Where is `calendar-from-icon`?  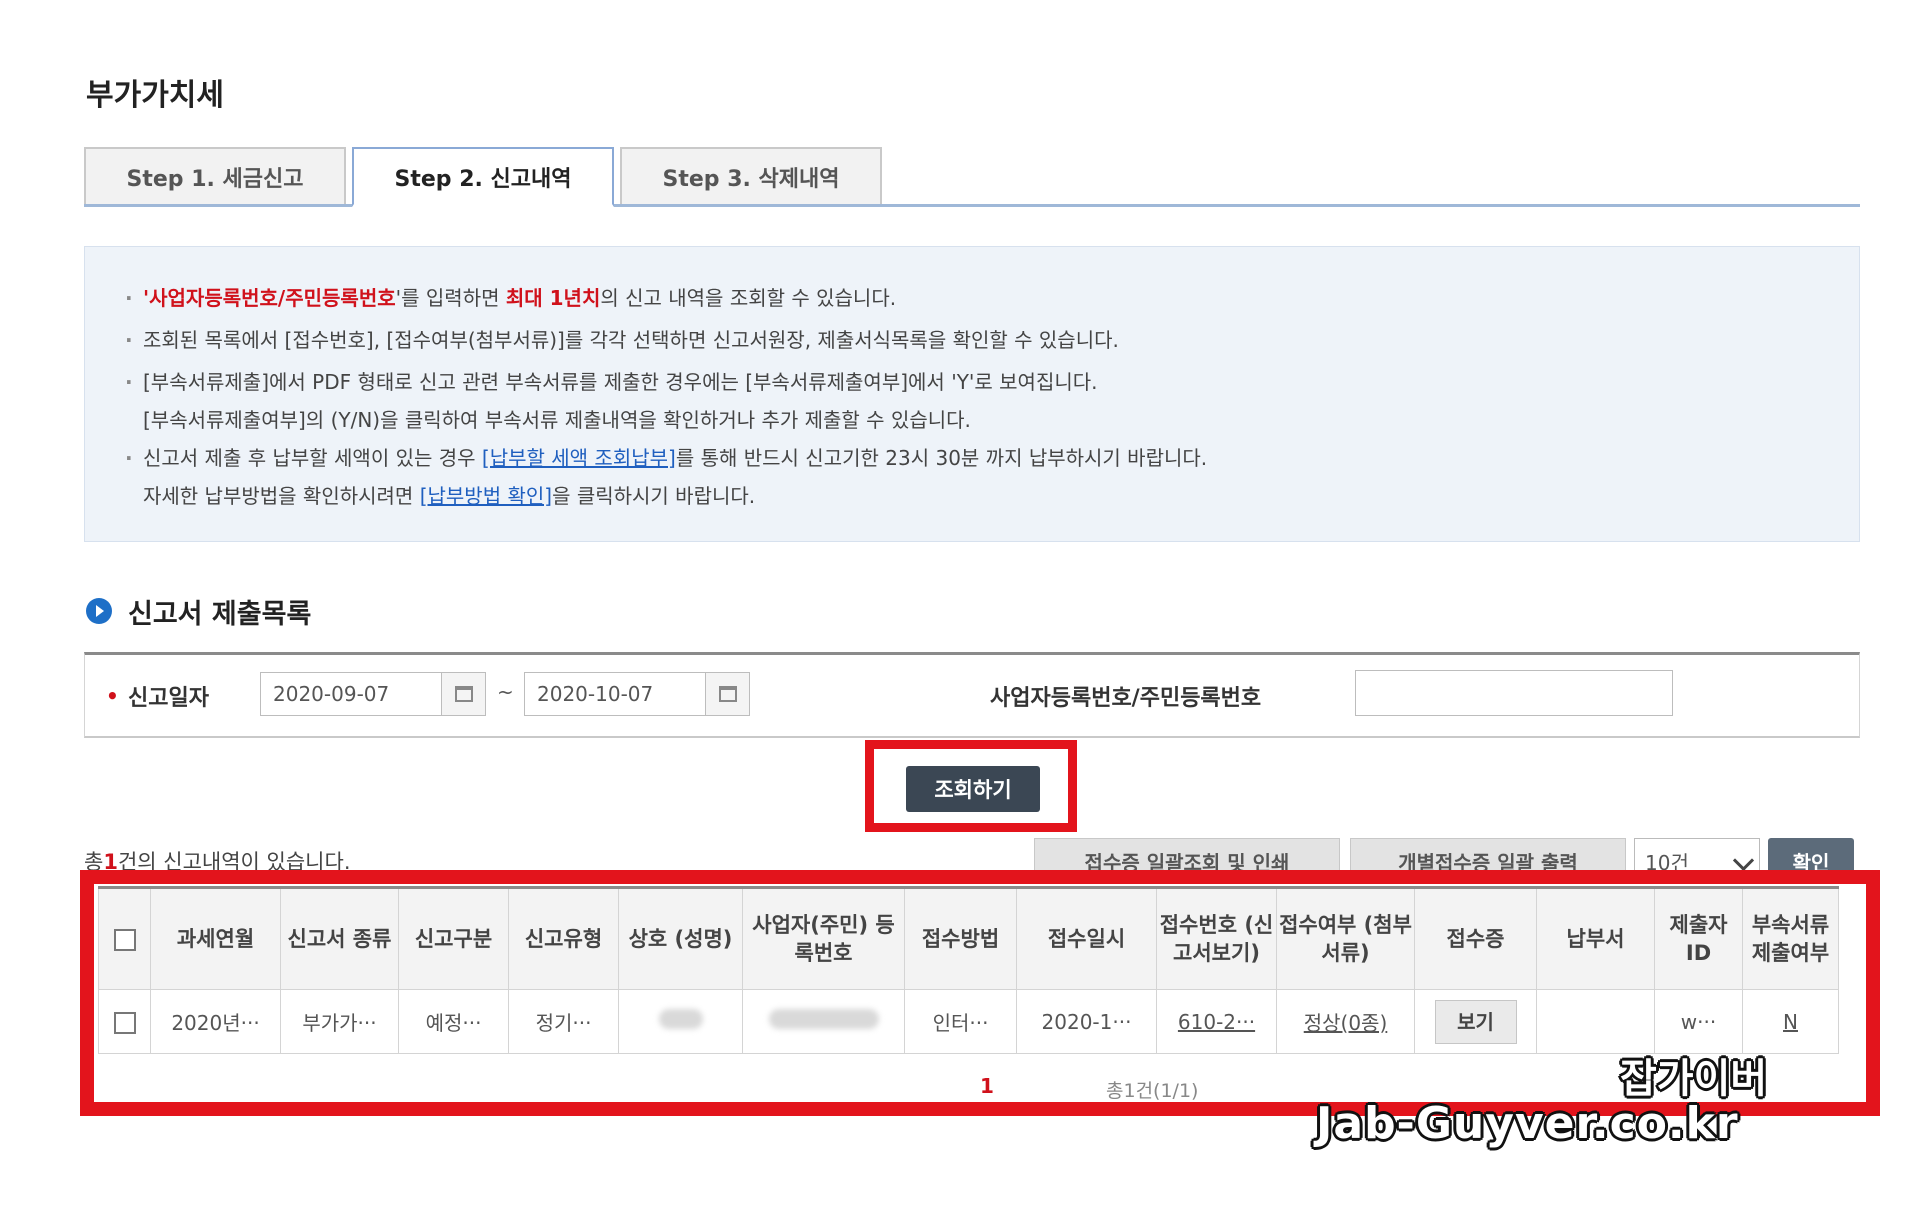
calendar-from-icon is located at coordinates (464, 694).